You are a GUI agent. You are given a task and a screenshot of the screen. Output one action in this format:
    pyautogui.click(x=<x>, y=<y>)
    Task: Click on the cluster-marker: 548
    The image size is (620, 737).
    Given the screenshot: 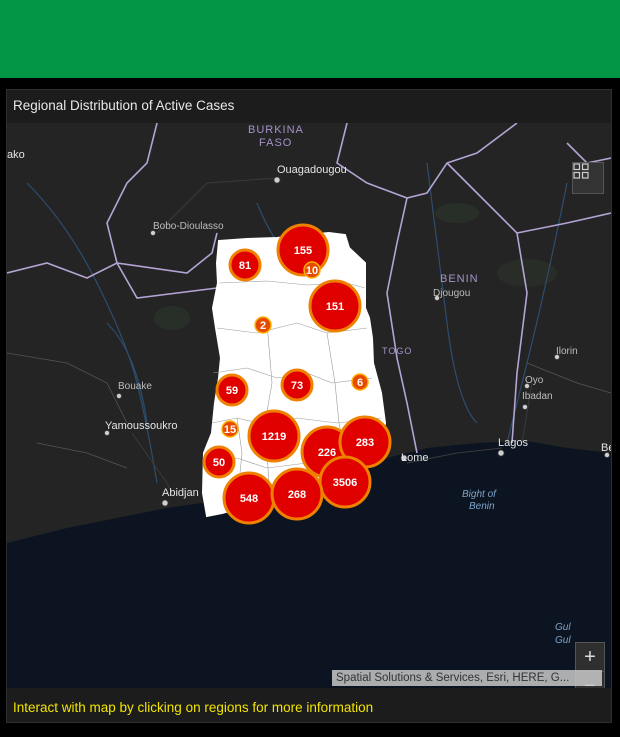 What is the action you would take?
    pyautogui.click(x=249, y=498)
    